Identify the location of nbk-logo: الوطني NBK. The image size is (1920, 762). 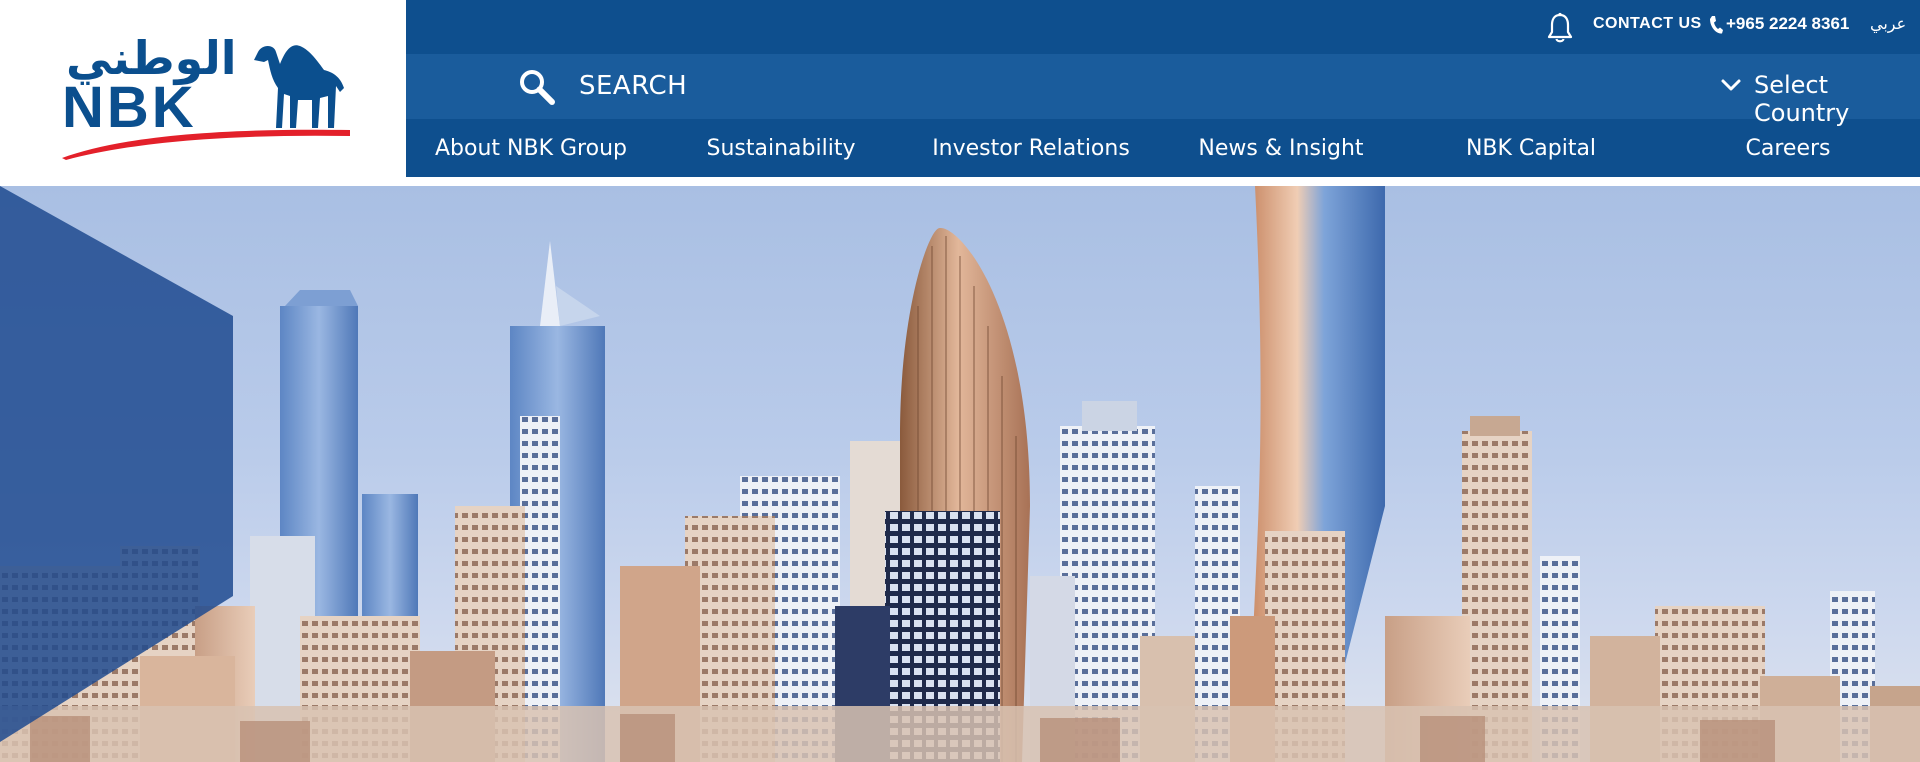
(207, 95).